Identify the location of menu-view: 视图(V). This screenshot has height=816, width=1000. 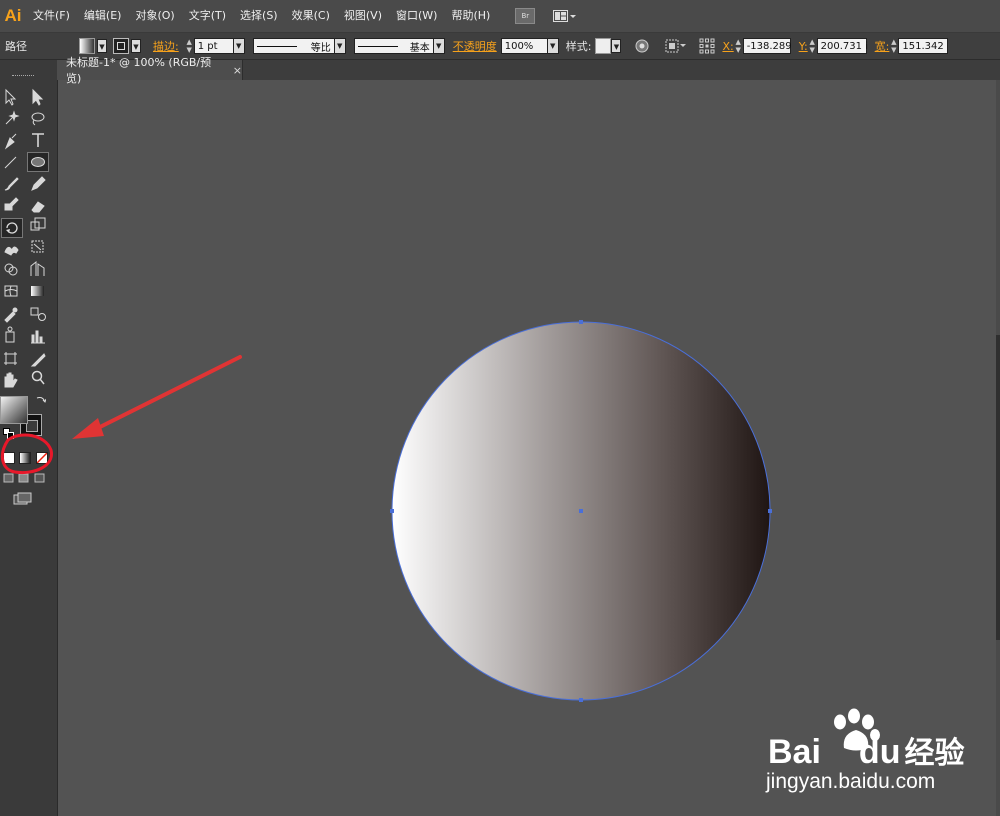
(363, 16).